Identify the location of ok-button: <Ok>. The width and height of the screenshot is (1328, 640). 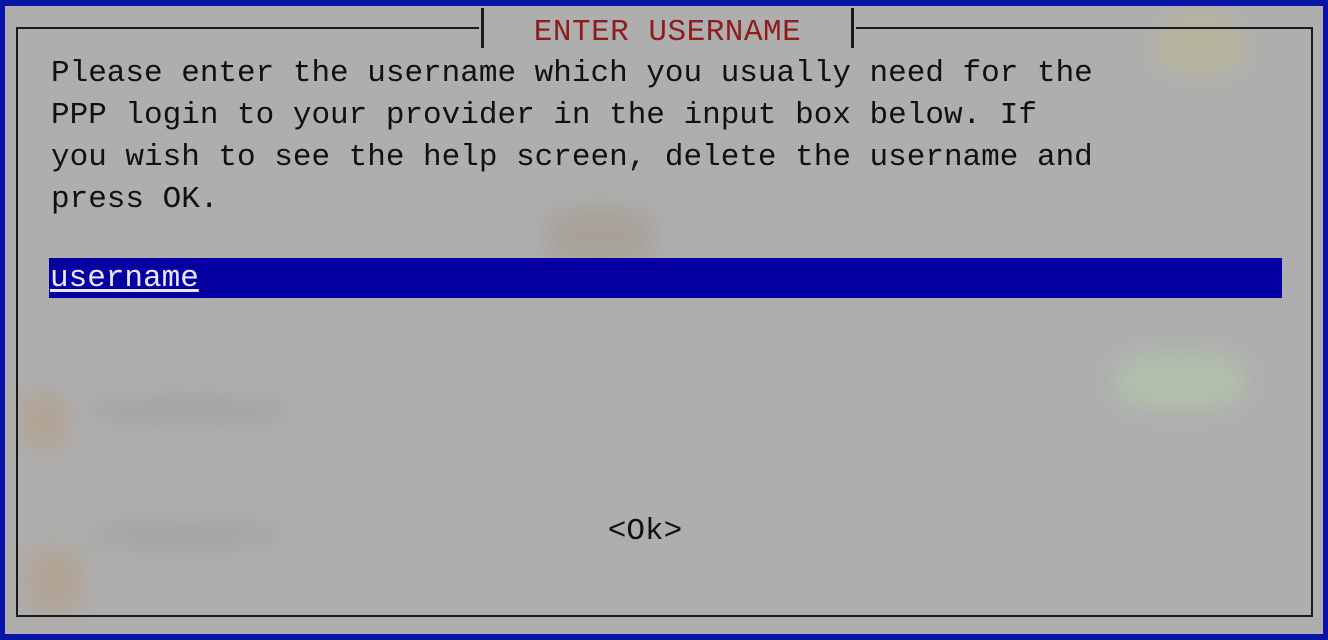
(645, 532).